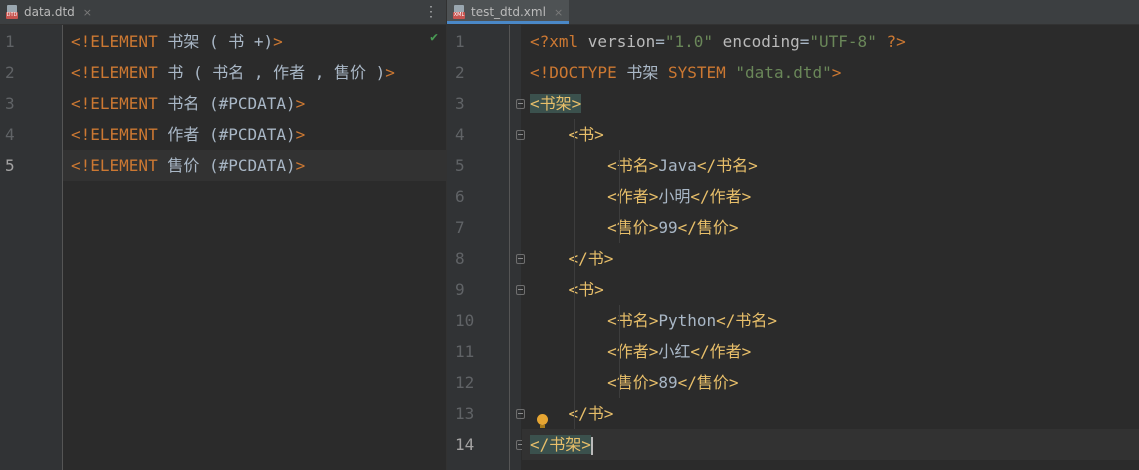 The width and height of the screenshot is (1139, 470). I want to click on code-line: <?xml version="1.0" encoding="UTF-8" ?>, so click(830, 41).